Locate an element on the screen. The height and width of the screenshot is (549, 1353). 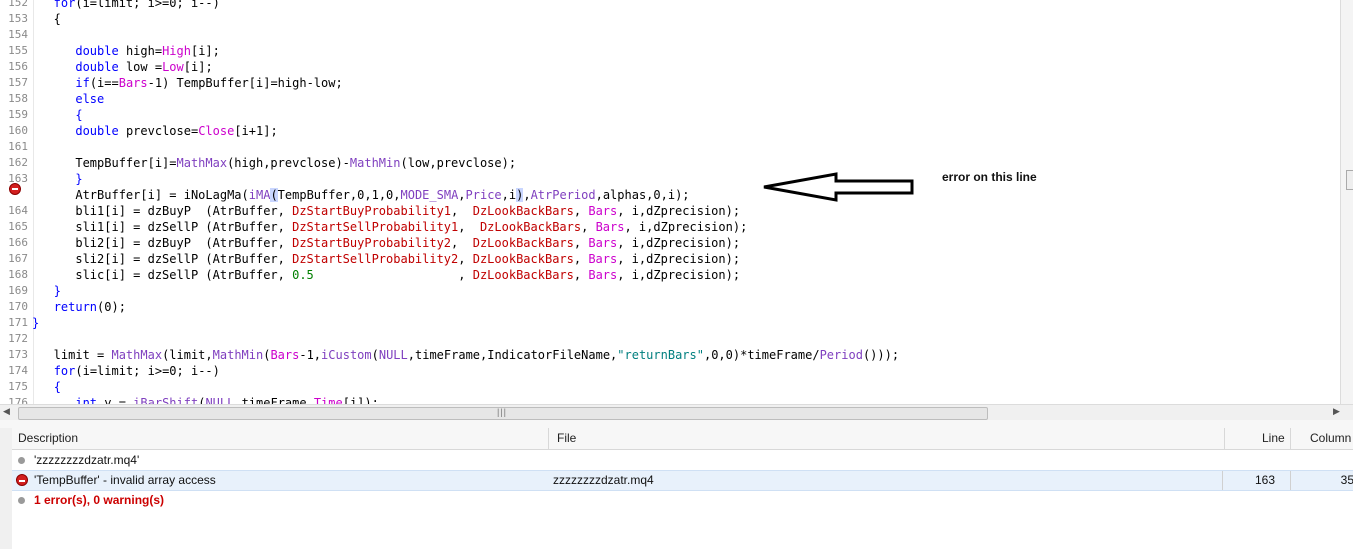
line-number: 162 is located at coordinates (18, 162).